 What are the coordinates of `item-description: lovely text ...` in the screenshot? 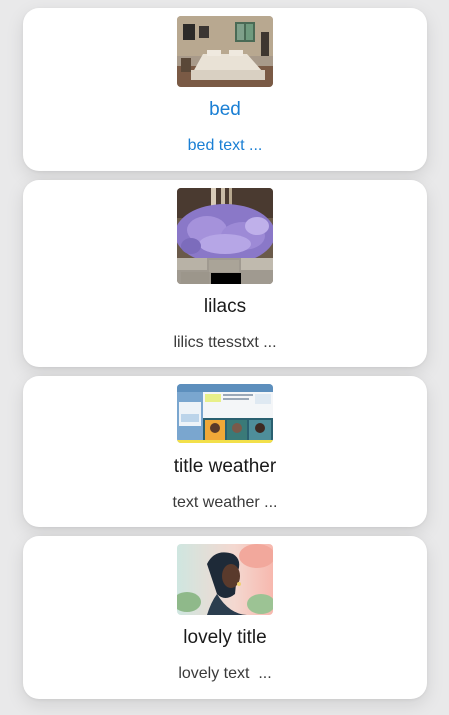 It's located at (225, 673).